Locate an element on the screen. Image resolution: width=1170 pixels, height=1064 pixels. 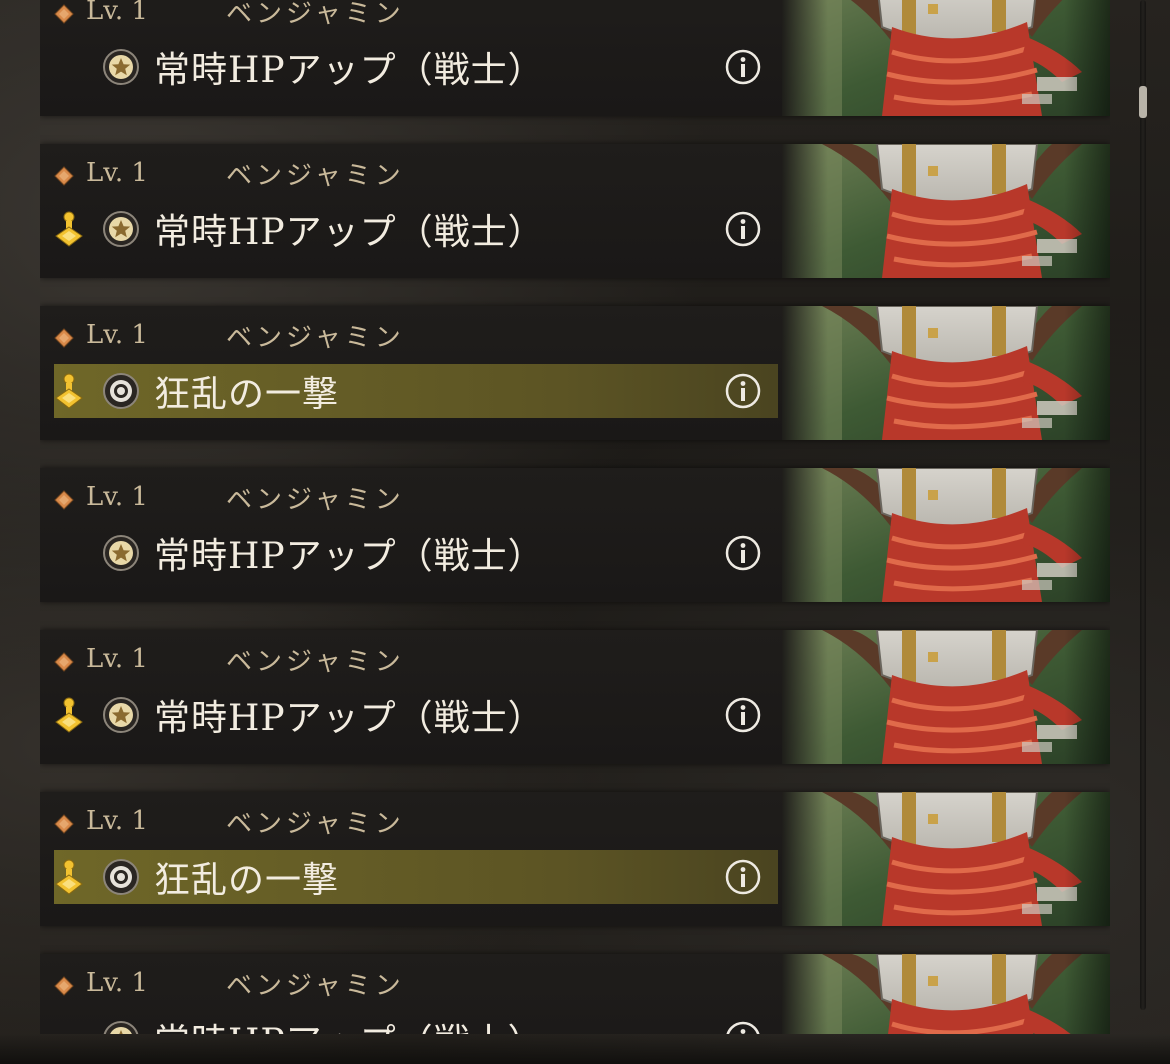
scrollbar-thumb is located at coordinates (1143, 102).